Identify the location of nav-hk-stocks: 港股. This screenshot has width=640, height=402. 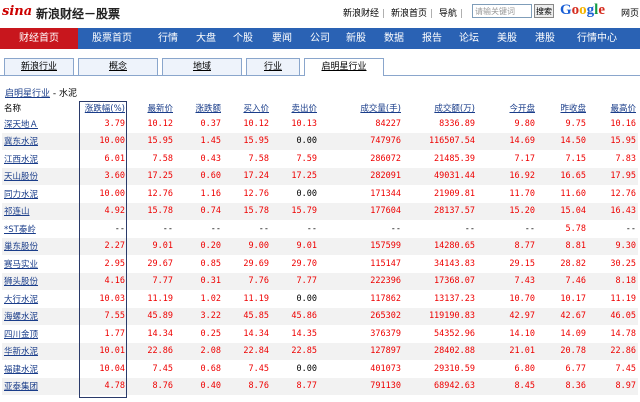
(545, 38).